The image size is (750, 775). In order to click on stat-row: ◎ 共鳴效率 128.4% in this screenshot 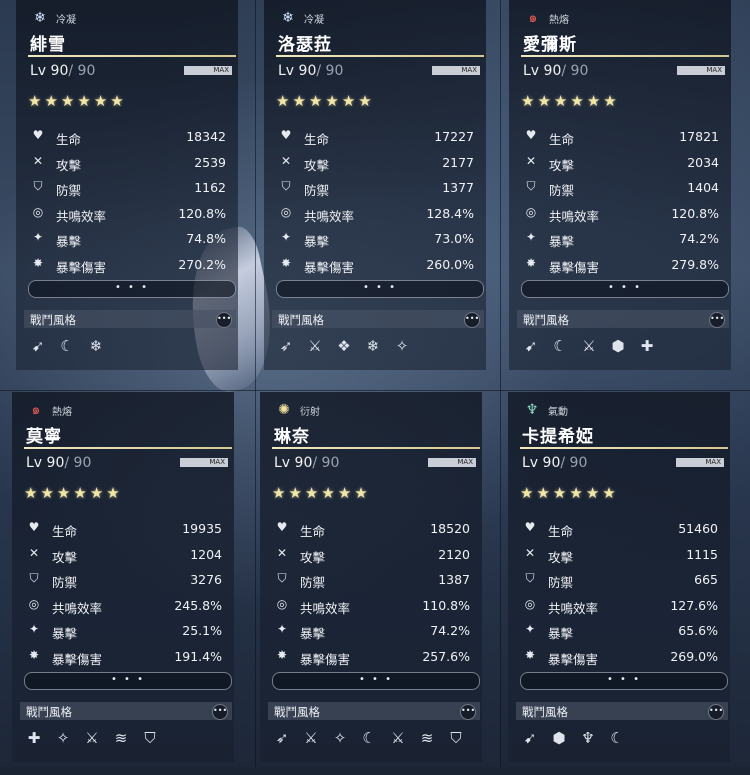, I will do `click(380, 215)`.